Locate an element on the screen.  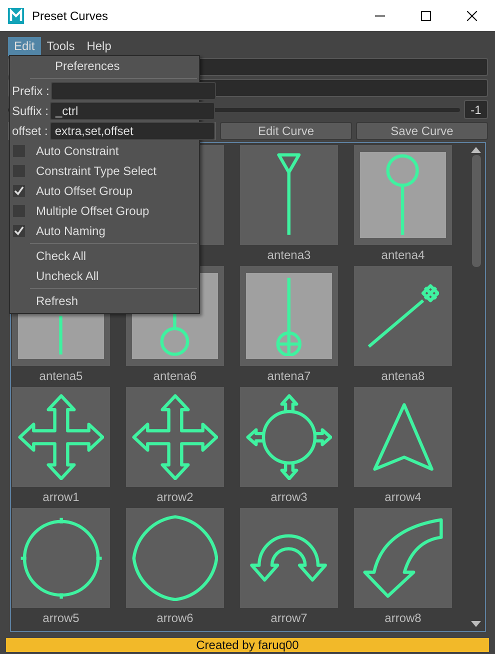
curve-name: arrow8 is located at coordinates (403, 618).